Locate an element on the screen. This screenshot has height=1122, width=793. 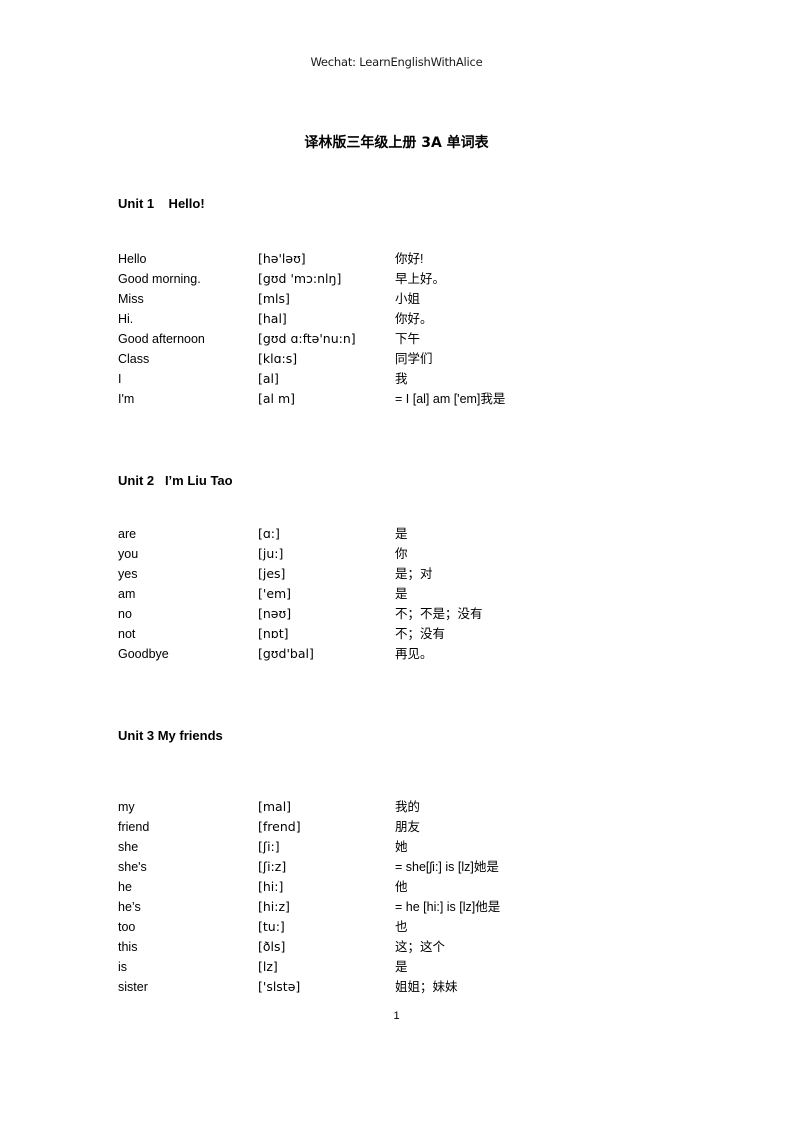
word-cell: she's is located at coordinates (132, 867).